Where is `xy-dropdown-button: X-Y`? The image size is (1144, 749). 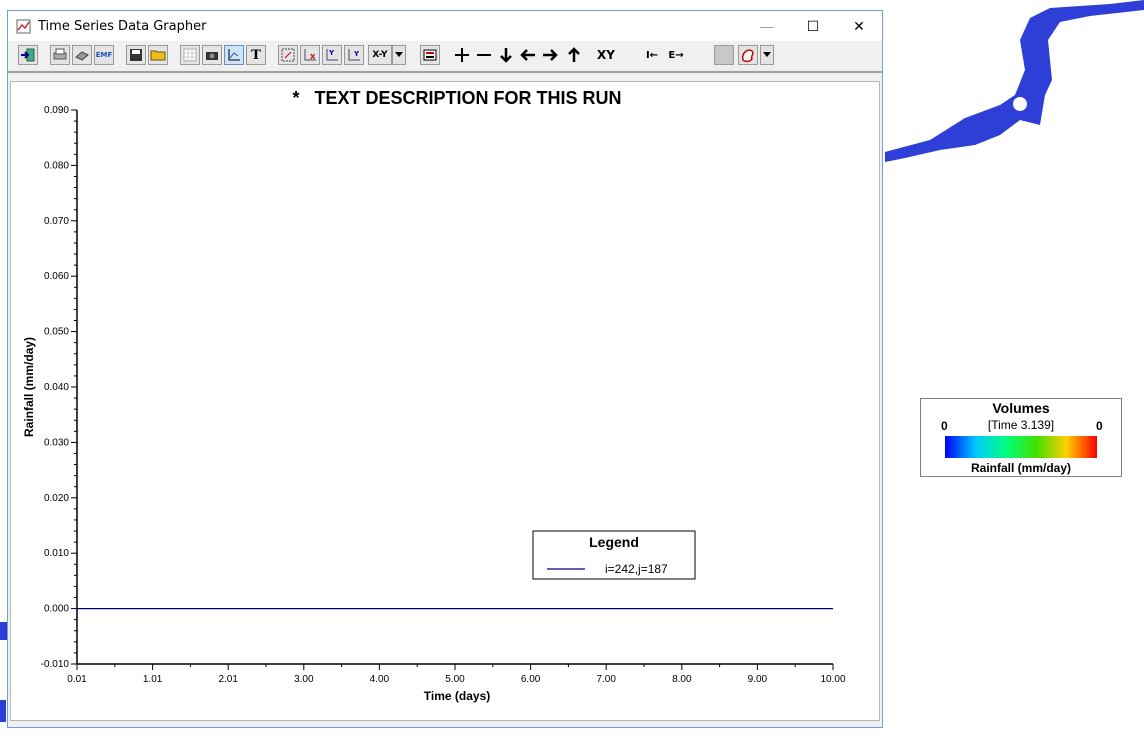
xy-dropdown-button: X-Y is located at coordinates (380, 55).